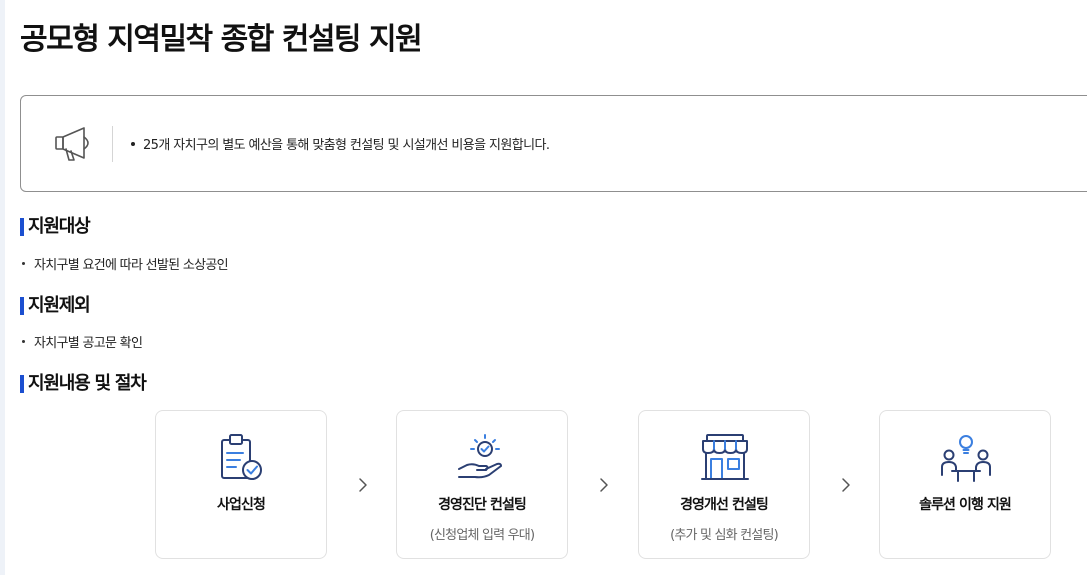 The height and width of the screenshot is (575, 1087). What do you see at coordinates (724, 505) in the screenshot?
I see `step-title: 경영개선 컨설팅` at bounding box center [724, 505].